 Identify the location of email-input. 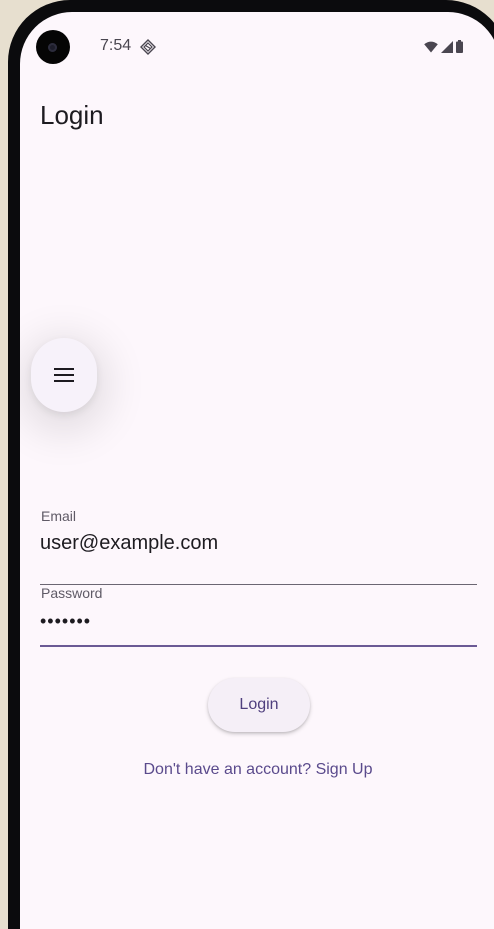
(250, 543).